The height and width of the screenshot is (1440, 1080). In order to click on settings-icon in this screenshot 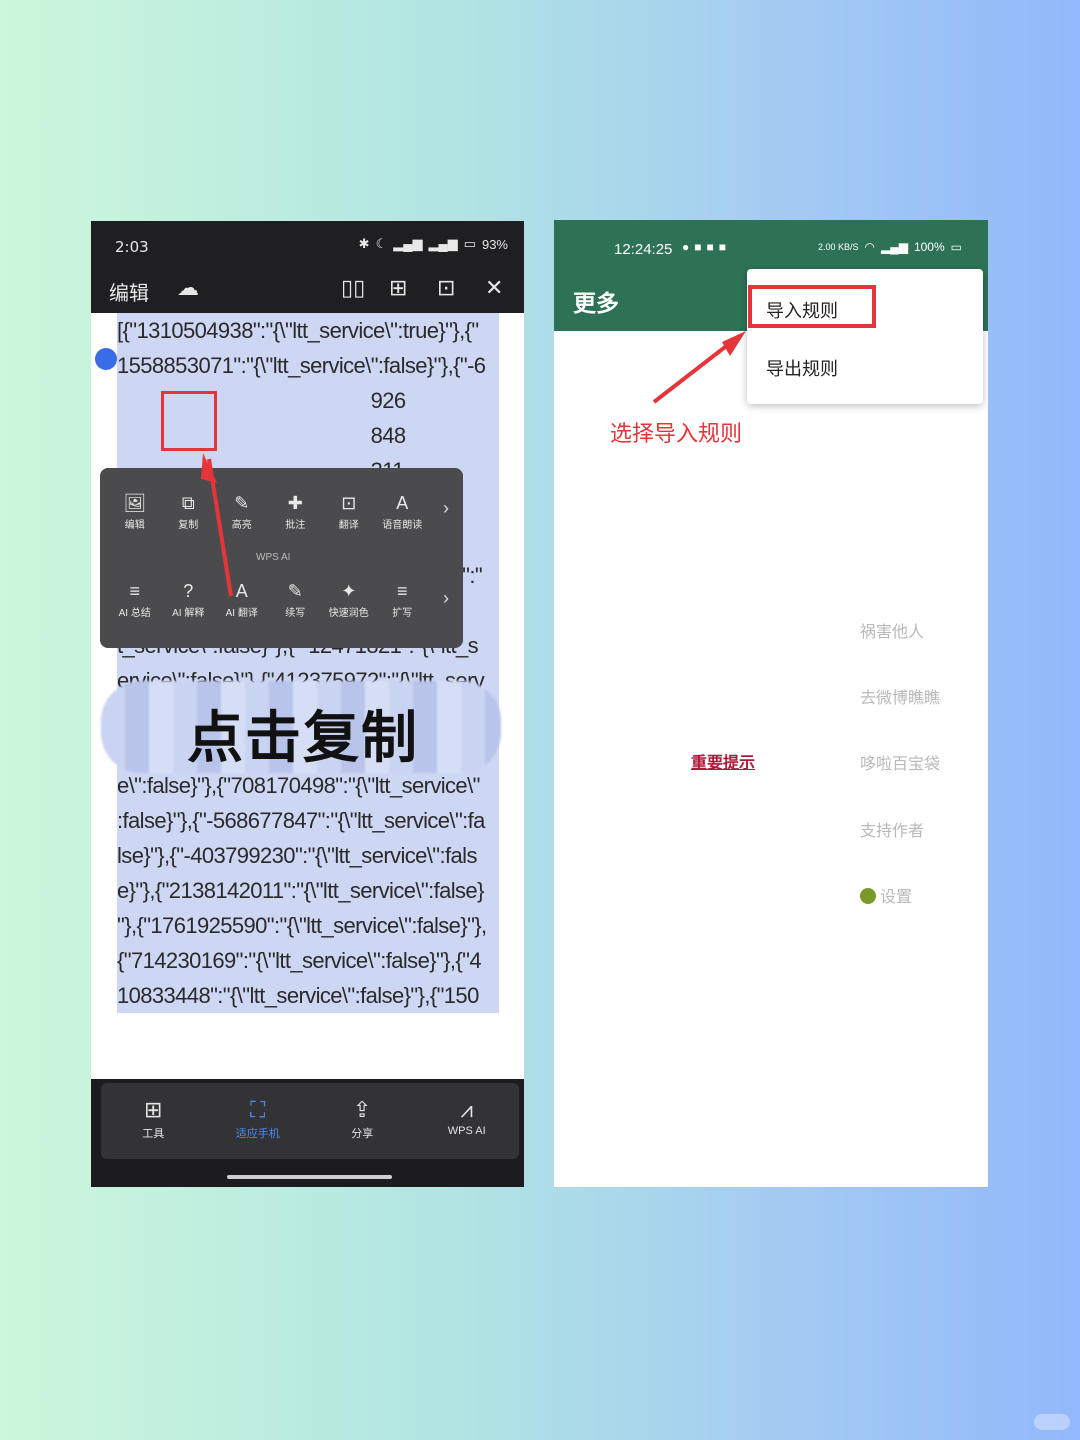, I will do `click(868, 896)`.